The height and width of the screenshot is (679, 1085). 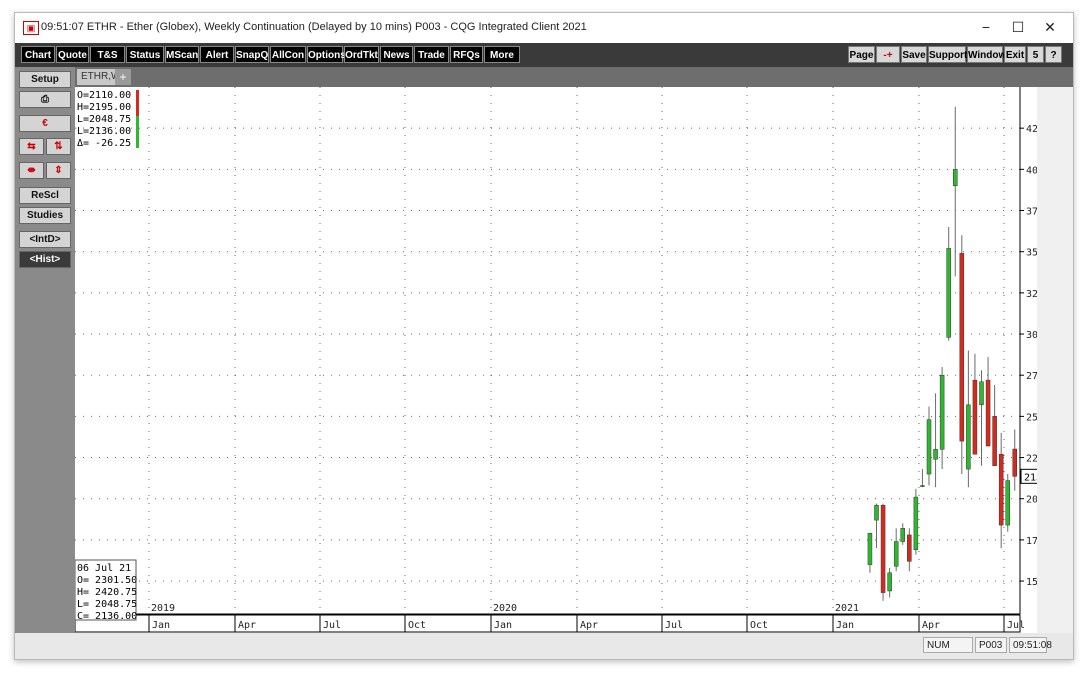 What do you see at coordinates (991, 645) in the screenshot?
I see `page-indicator: P003` at bounding box center [991, 645].